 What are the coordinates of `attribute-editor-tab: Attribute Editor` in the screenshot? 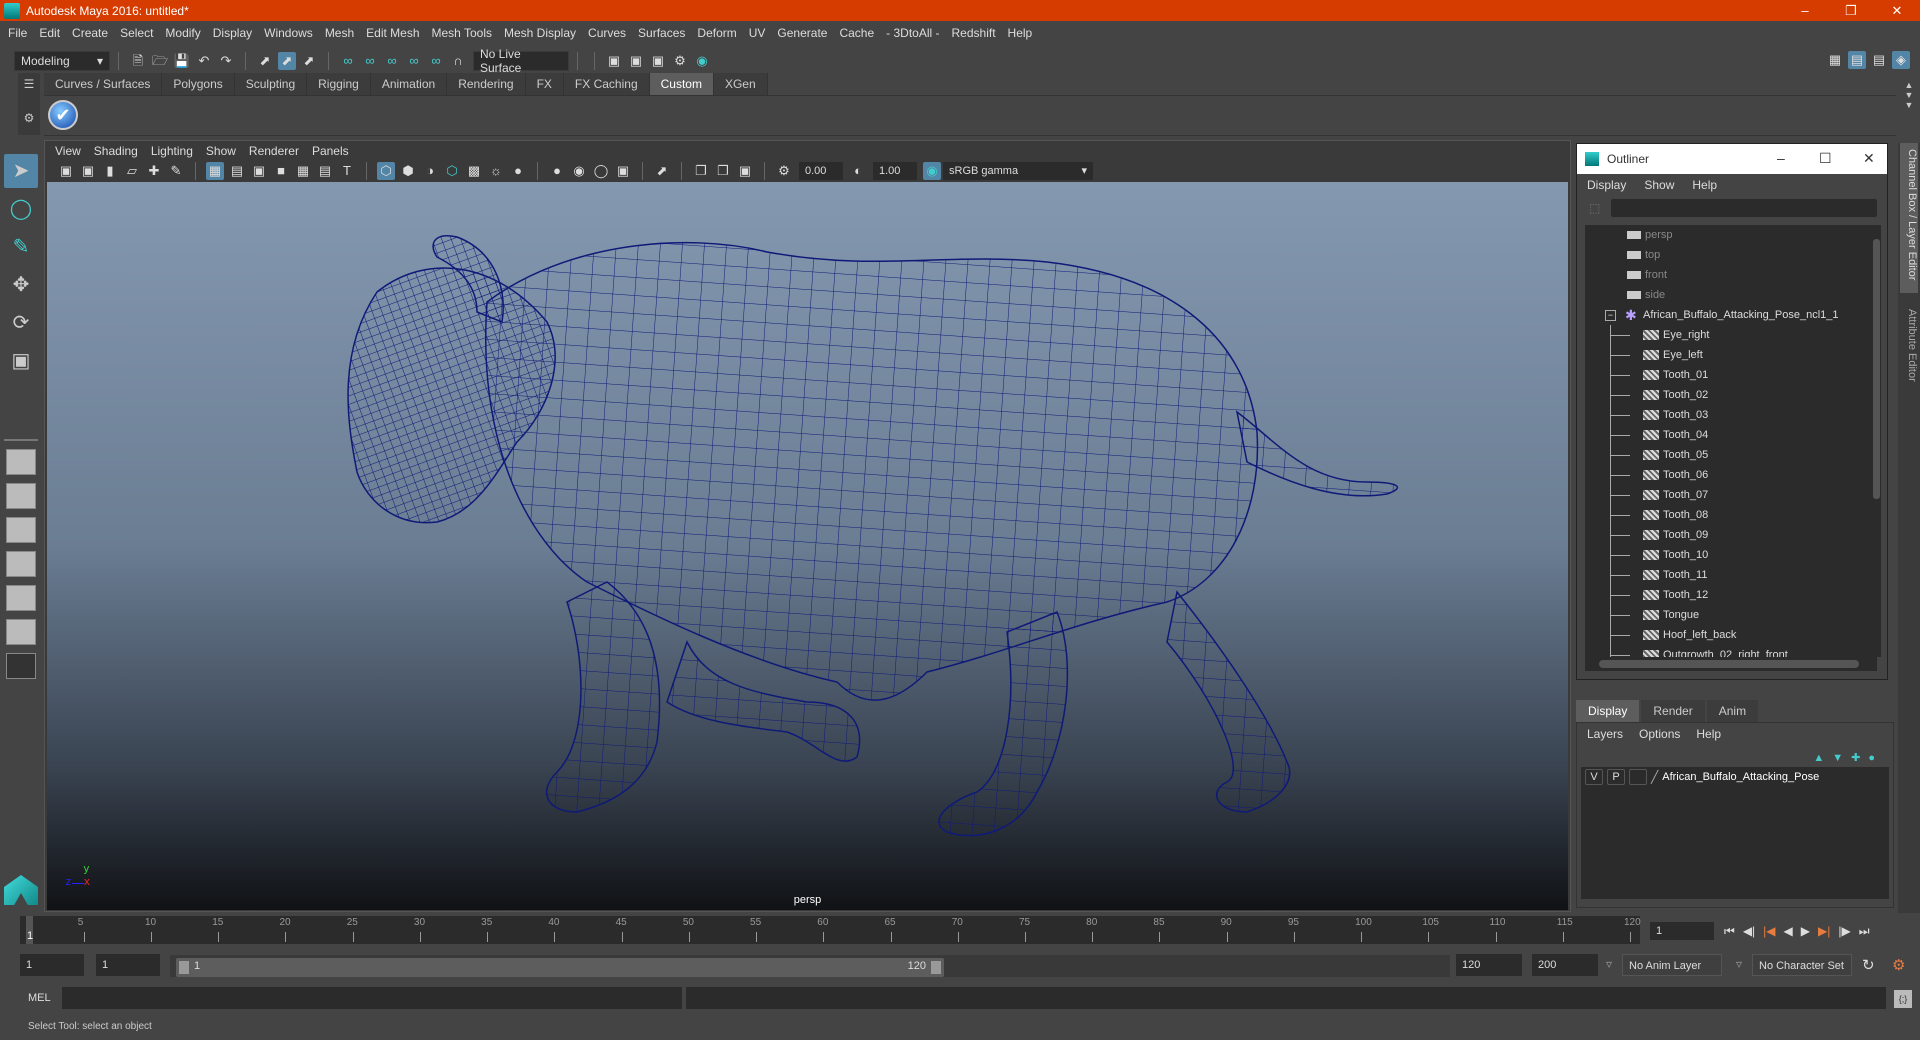 It's located at (1909, 353).